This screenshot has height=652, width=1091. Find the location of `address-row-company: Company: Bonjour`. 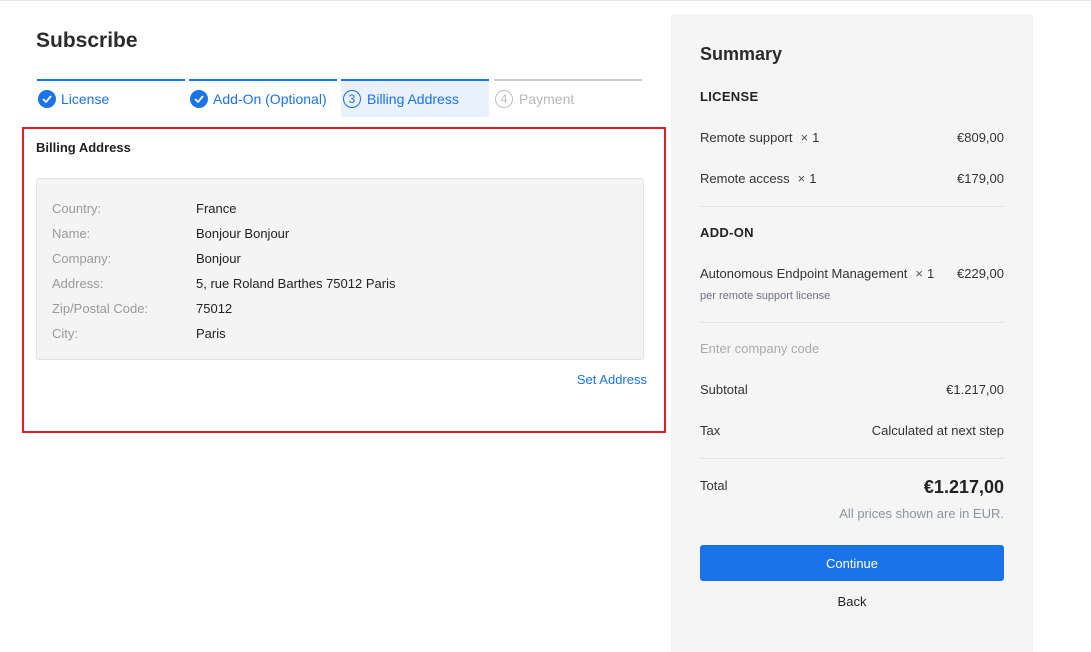

address-row-company: Company: Bonjour is located at coordinates (146, 258).